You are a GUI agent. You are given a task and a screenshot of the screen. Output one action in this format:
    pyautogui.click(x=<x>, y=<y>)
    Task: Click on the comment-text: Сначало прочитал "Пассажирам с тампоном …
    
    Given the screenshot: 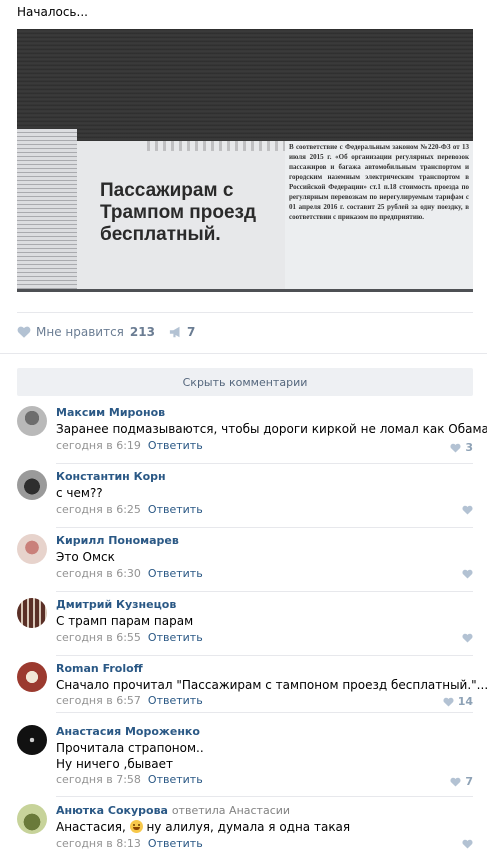 What is the action you would take?
    pyautogui.click(x=271, y=685)
    